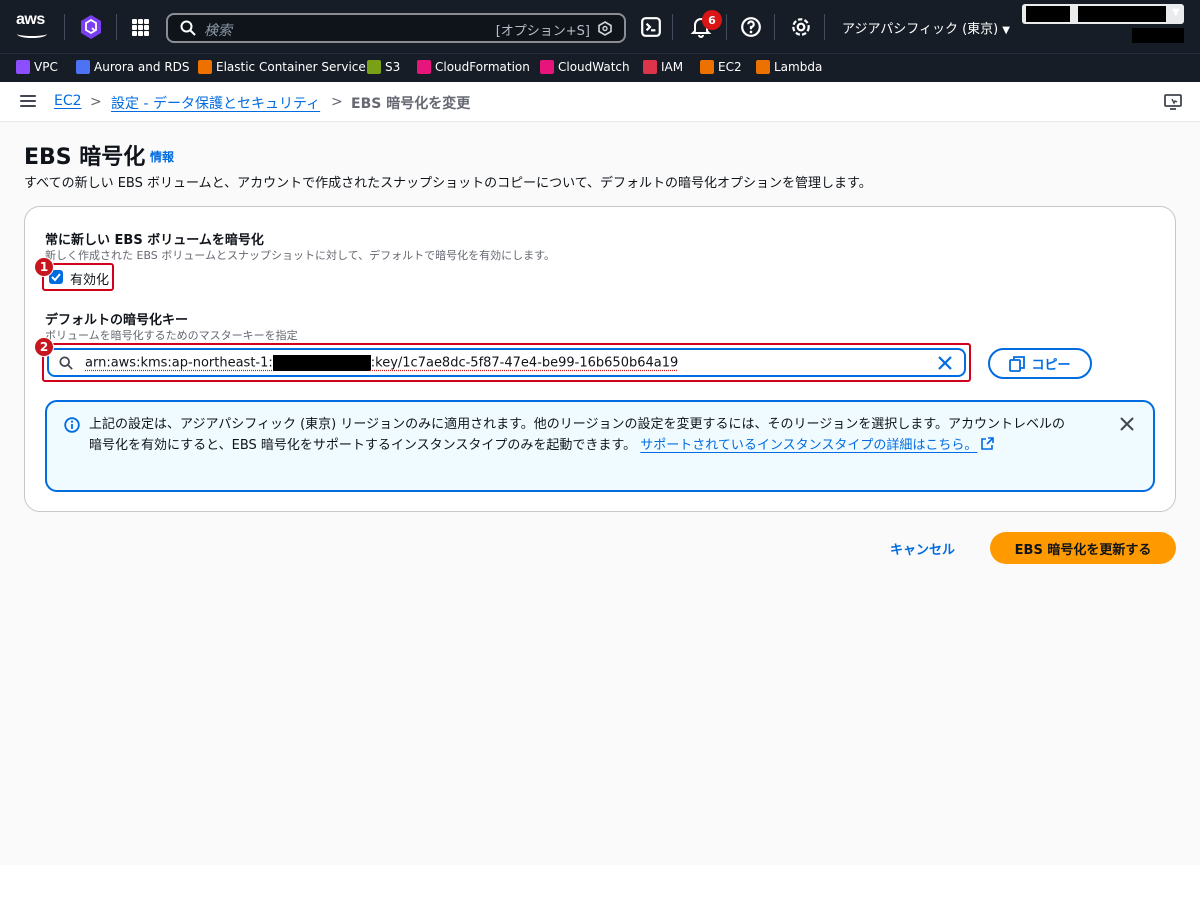 The height and width of the screenshot is (900, 1200). Describe the element at coordinates (547, 67) in the screenshot. I see `cloudwatch-icon` at that location.